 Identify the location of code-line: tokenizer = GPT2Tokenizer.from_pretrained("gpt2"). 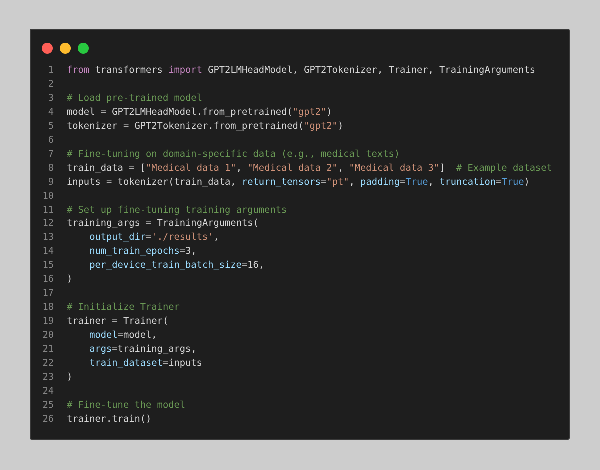
(205, 127).